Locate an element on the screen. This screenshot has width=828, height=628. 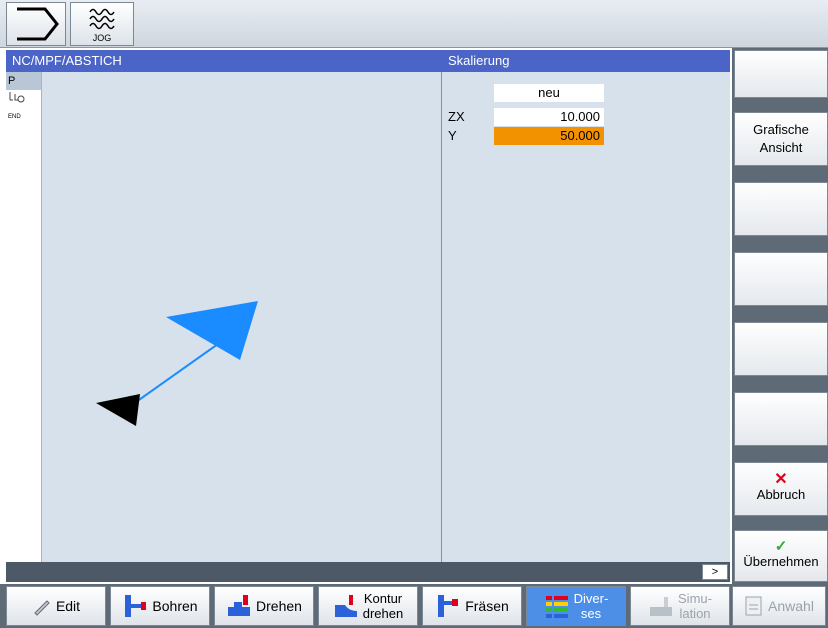
end-marker: END is located at coordinates (23, 117).